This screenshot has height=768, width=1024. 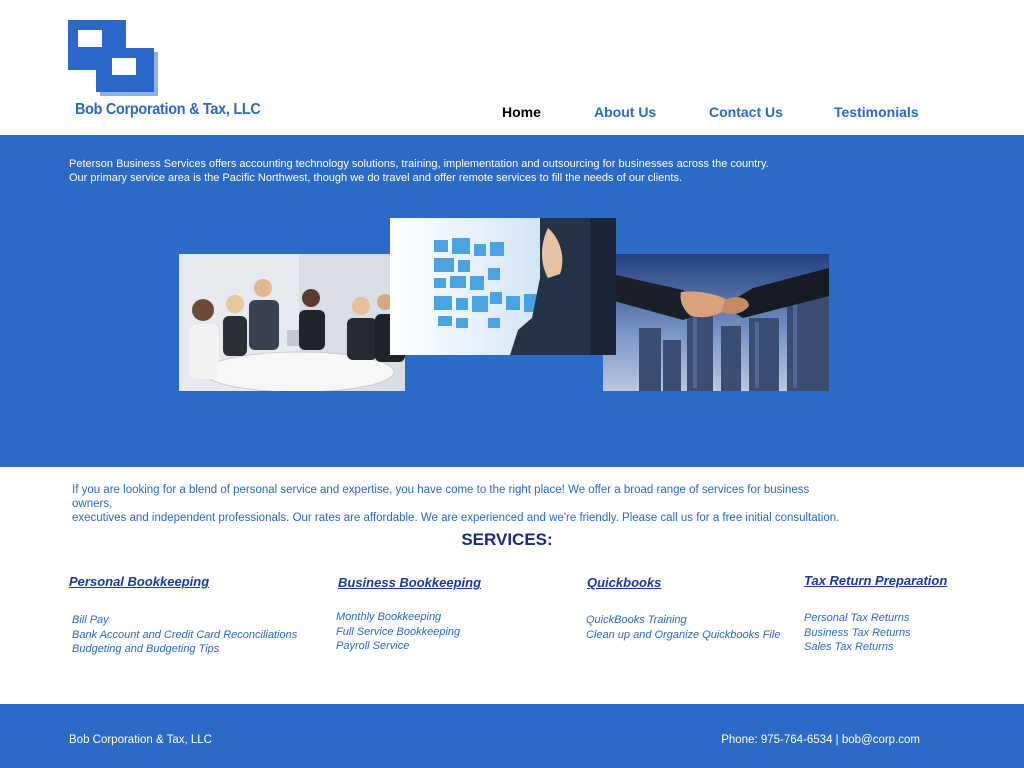 What do you see at coordinates (140, 740) in the screenshot?
I see `footer-company-name: Bob Corporation & Tax, LLC` at bounding box center [140, 740].